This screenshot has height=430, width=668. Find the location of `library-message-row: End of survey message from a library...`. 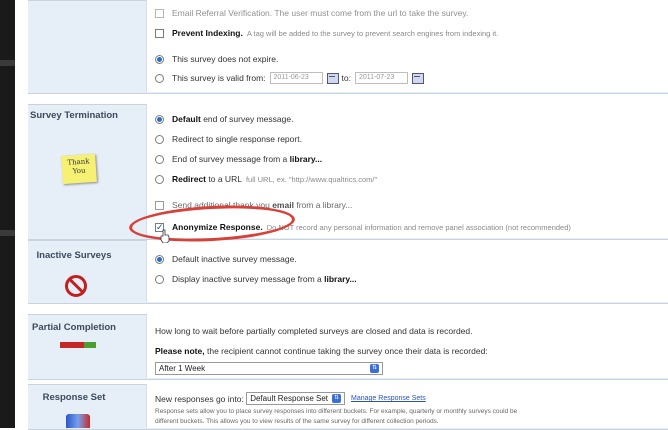

library-message-row: End of survey message from a library... is located at coordinates (238, 159).